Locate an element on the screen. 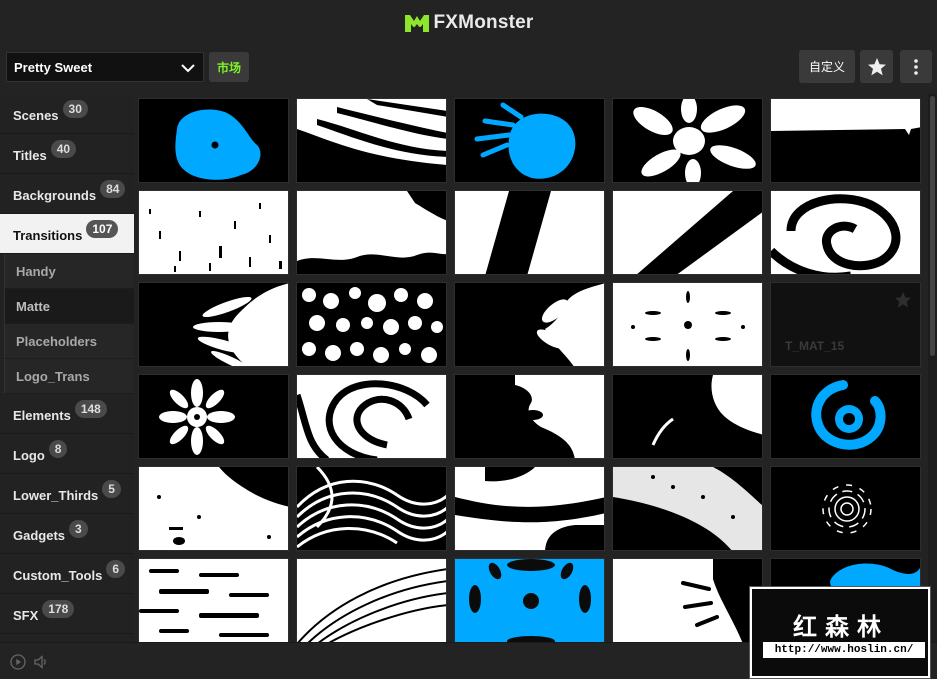 This screenshot has height=679, width=937. category-label: Custom_Tools is located at coordinates (58, 575).